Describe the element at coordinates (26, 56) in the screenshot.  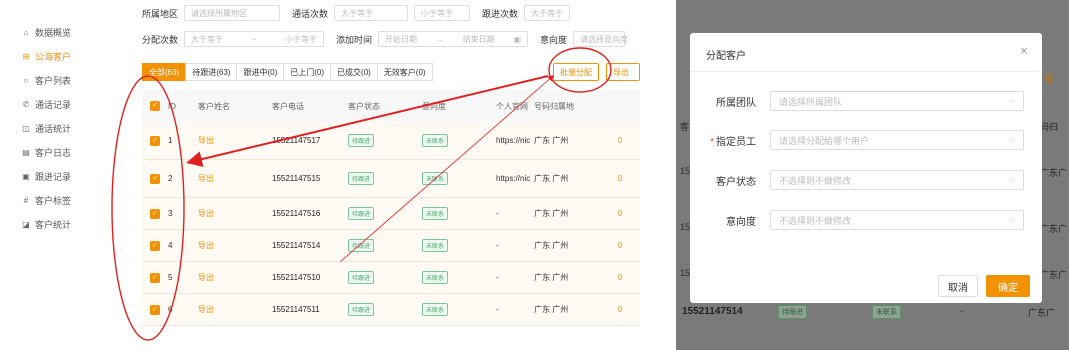
I see `sea-icon: ⊞` at that location.